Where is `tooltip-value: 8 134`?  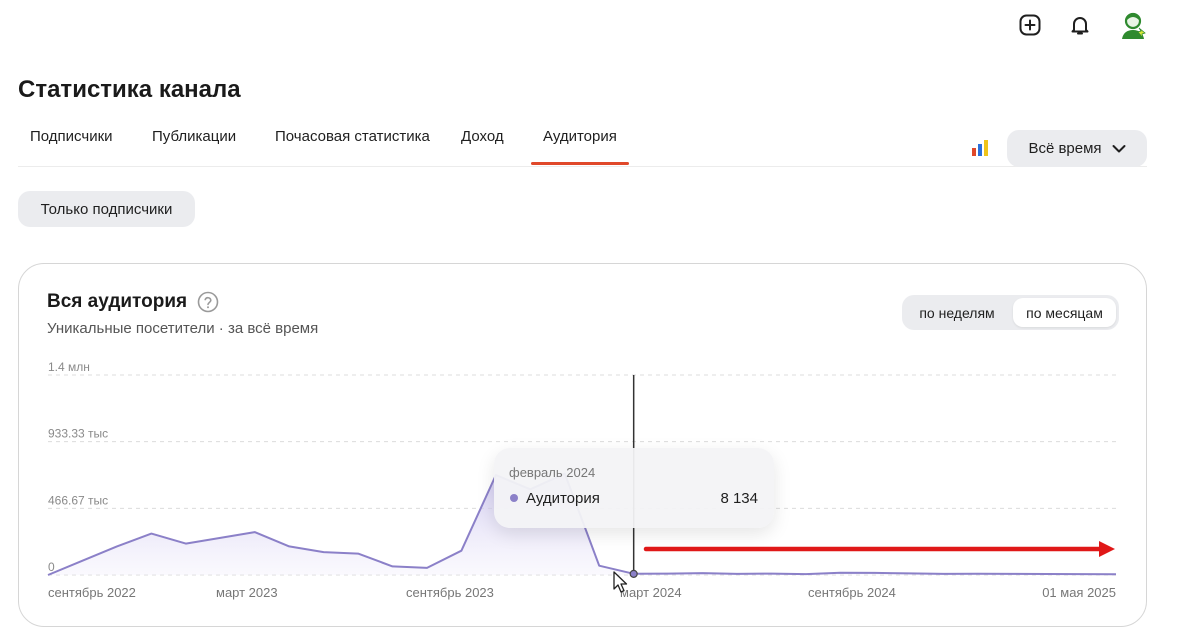 tooltip-value: 8 134 is located at coordinates (739, 498).